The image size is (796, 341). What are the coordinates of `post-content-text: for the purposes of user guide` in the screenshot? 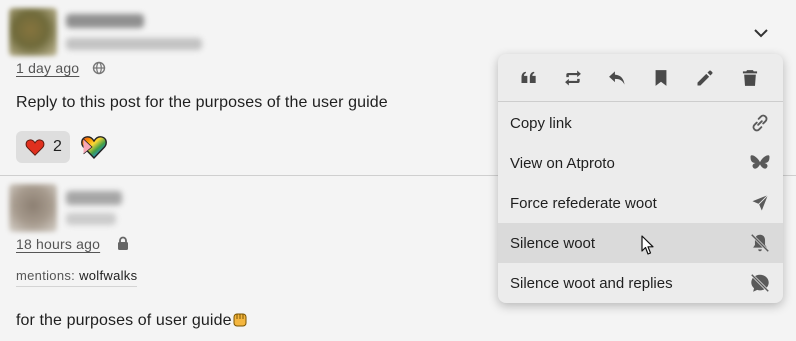 It's located at (124, 320).